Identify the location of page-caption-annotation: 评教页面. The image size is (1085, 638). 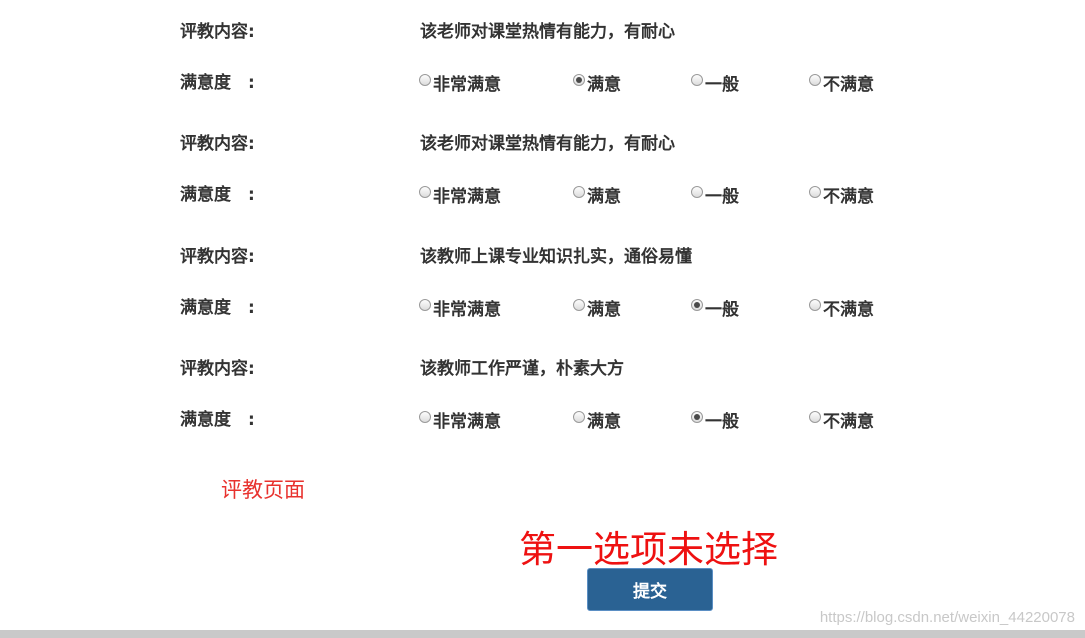
(263, 490).